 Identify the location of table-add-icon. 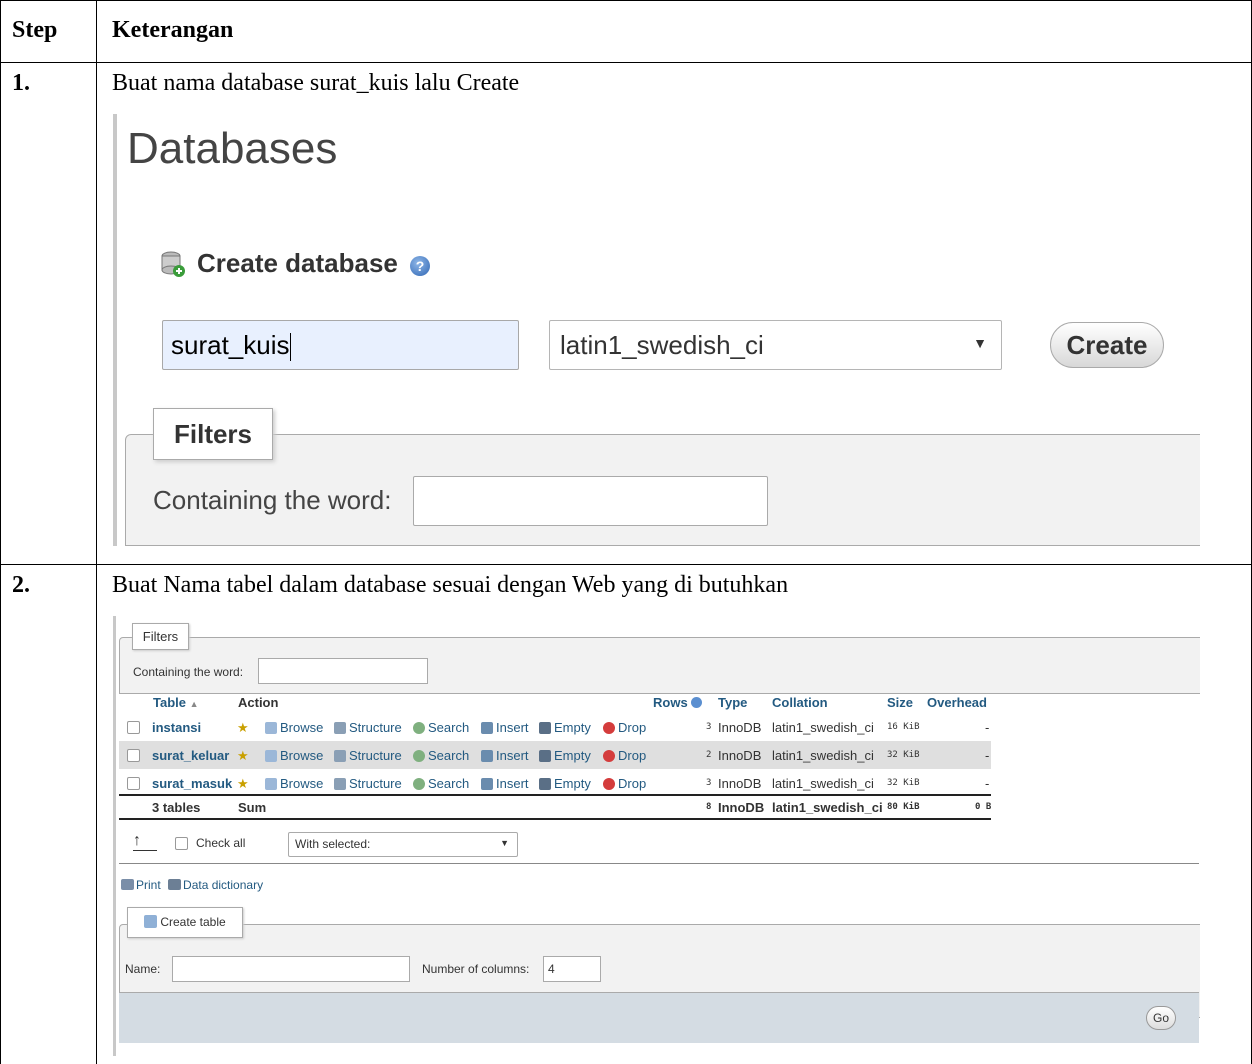
(151, 921).